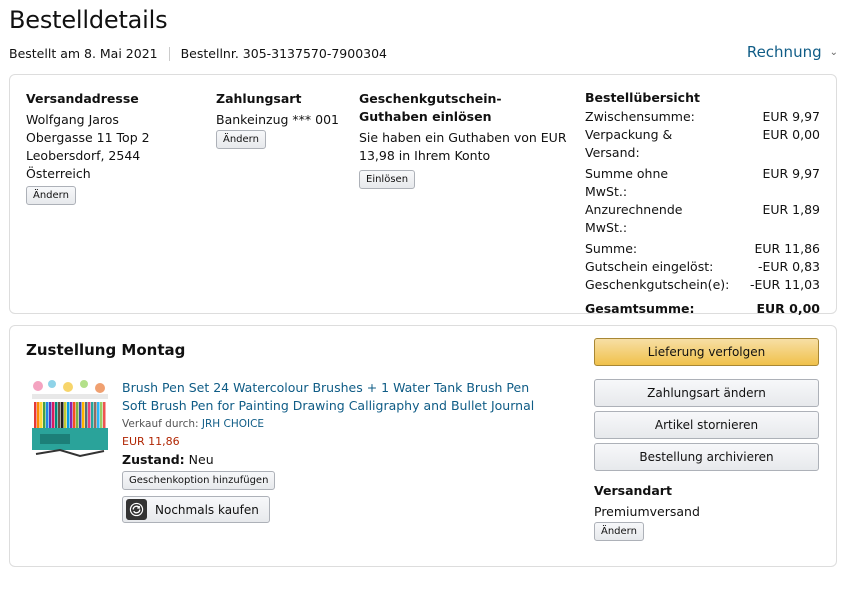  What do you see at coordinates (88, 20) in the screenshot?
I see `page-title: Bestelldetails` at bounding box center [88, 20].